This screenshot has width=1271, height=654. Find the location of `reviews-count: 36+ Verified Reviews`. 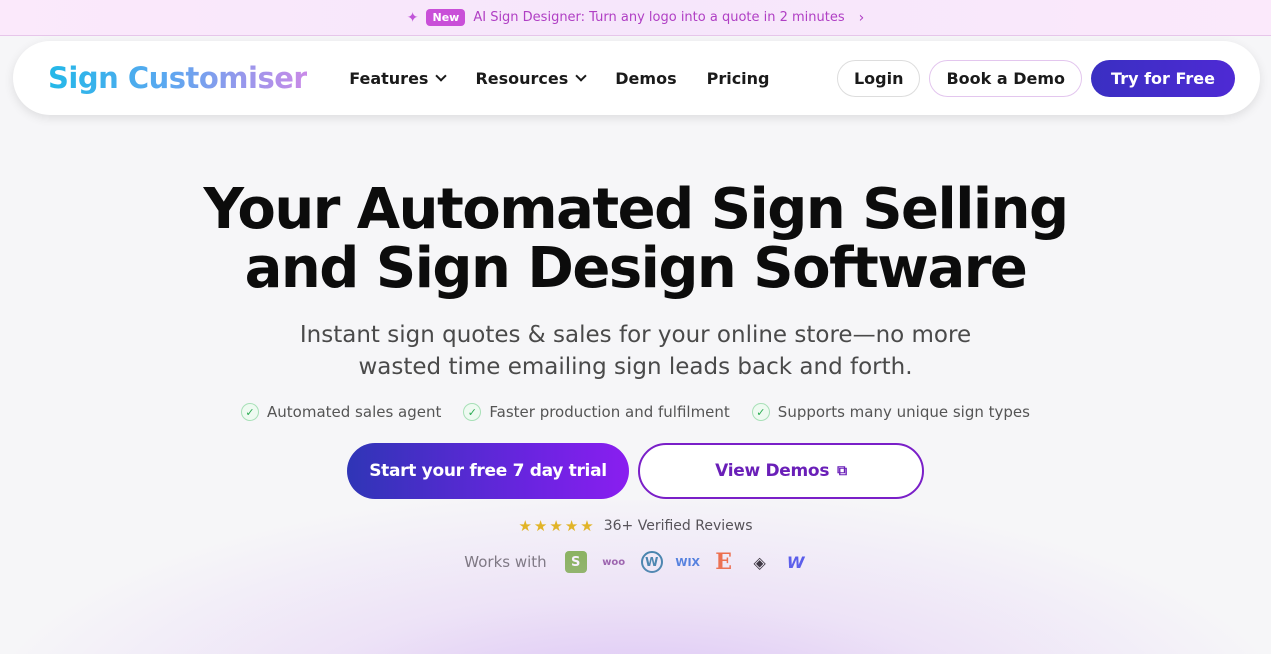

reviews-count: 36+ Verified Reviews is located at coordinates (678, 526).